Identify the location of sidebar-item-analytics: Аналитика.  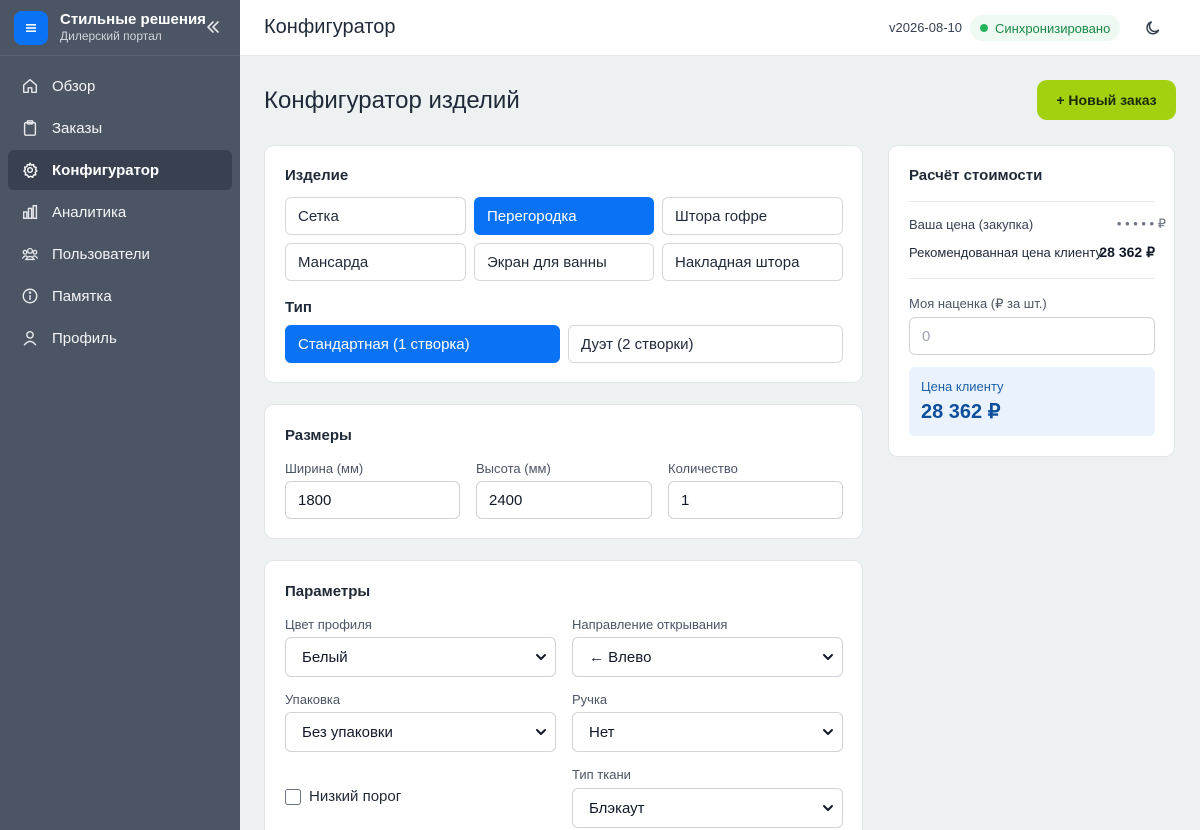
(120, 212).